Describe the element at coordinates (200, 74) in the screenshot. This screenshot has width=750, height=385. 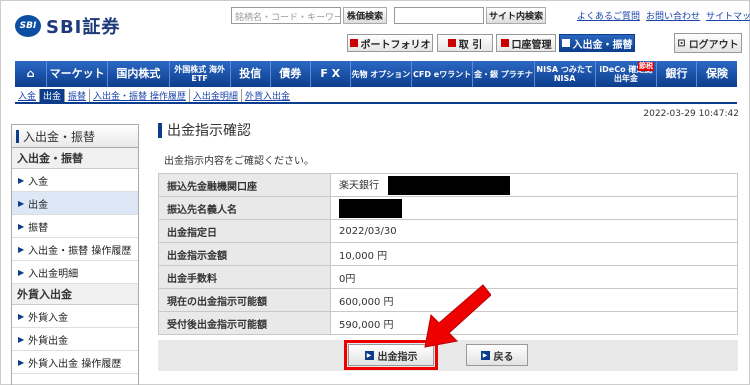
I see `nav-foreign-stocks: 外国株式 海外ETF` at that location.